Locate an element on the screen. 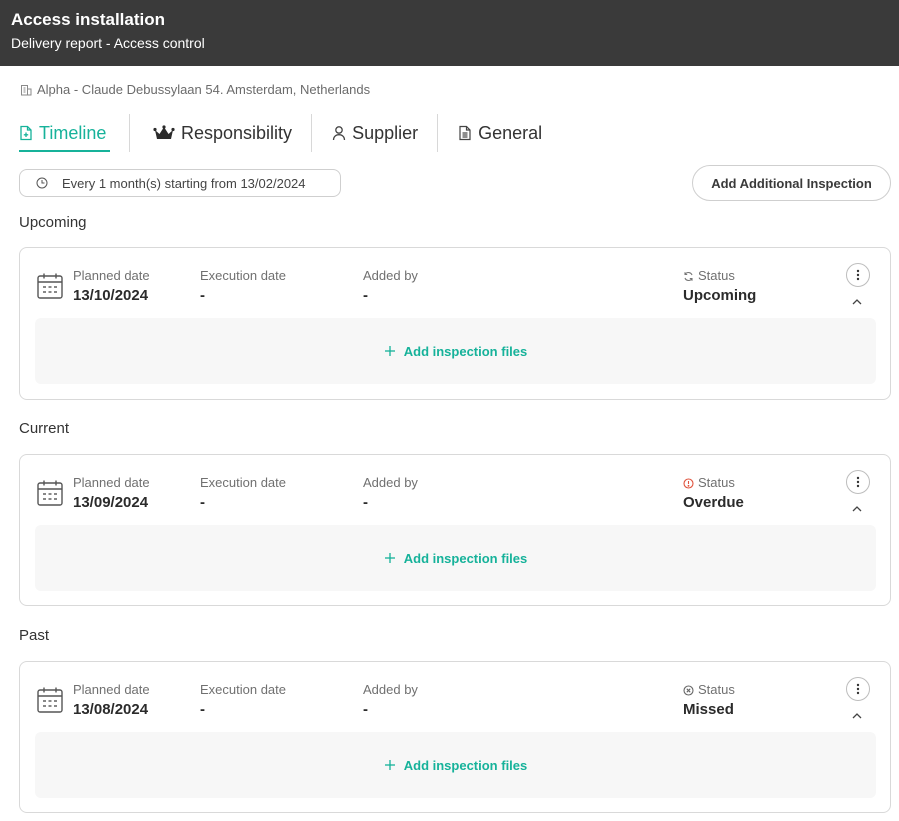 The height and width of the screenshot is (821, 899). tab-responsibility: Responsibility is located at coordinates (222, 133).